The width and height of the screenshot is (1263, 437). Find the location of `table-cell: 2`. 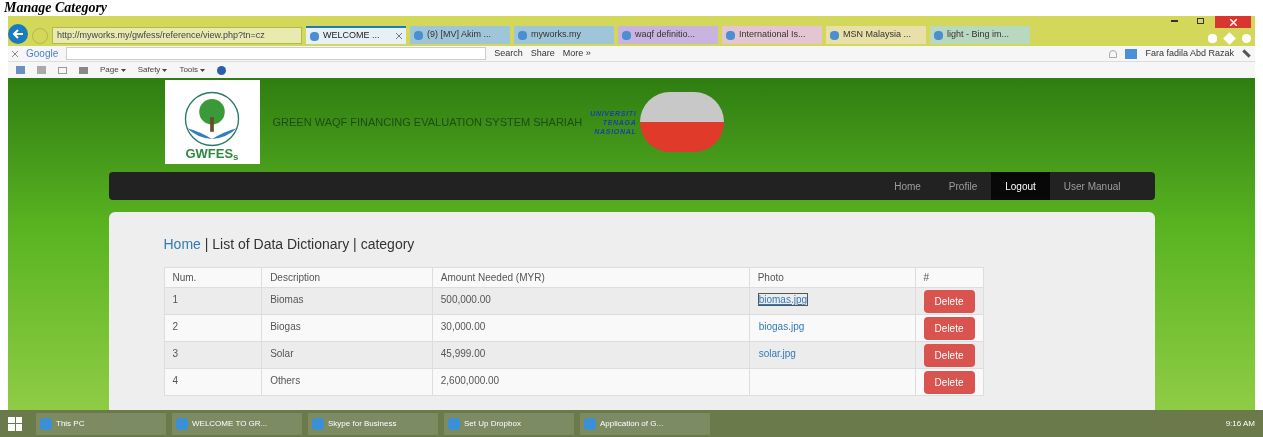

table-cell: 2 is located at coordinates (213, 328).